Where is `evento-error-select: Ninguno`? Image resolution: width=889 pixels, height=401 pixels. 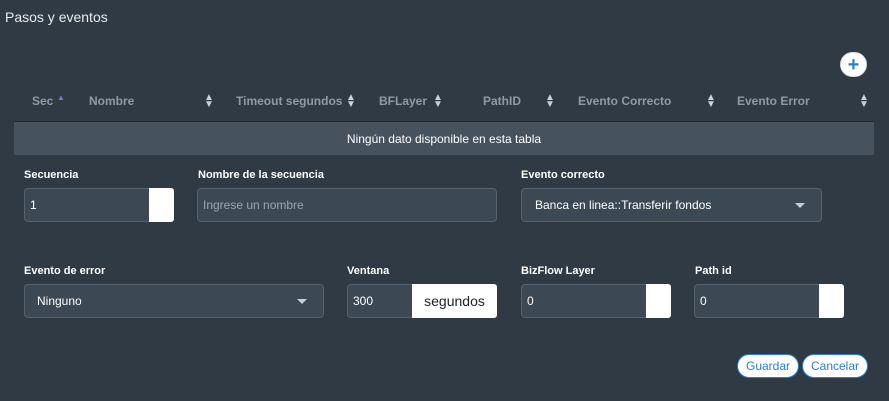 evento-error-select: Ninguno is located at coordinates (174, 301).